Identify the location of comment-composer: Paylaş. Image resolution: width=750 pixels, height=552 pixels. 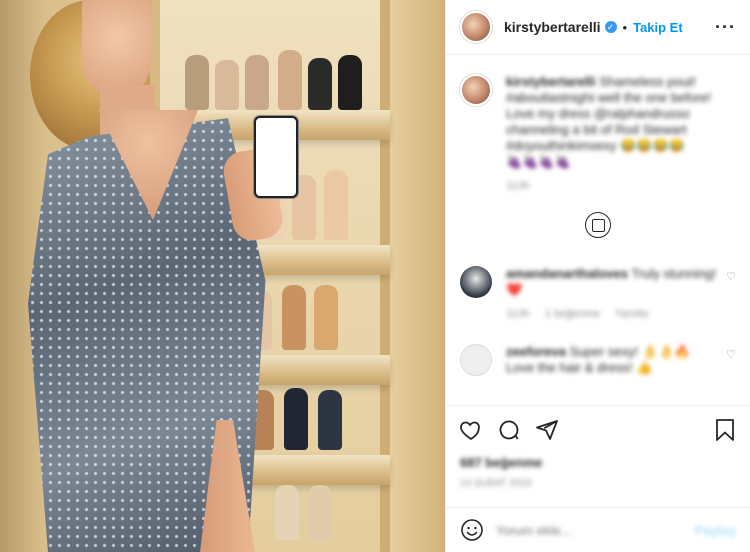
(598, 529).